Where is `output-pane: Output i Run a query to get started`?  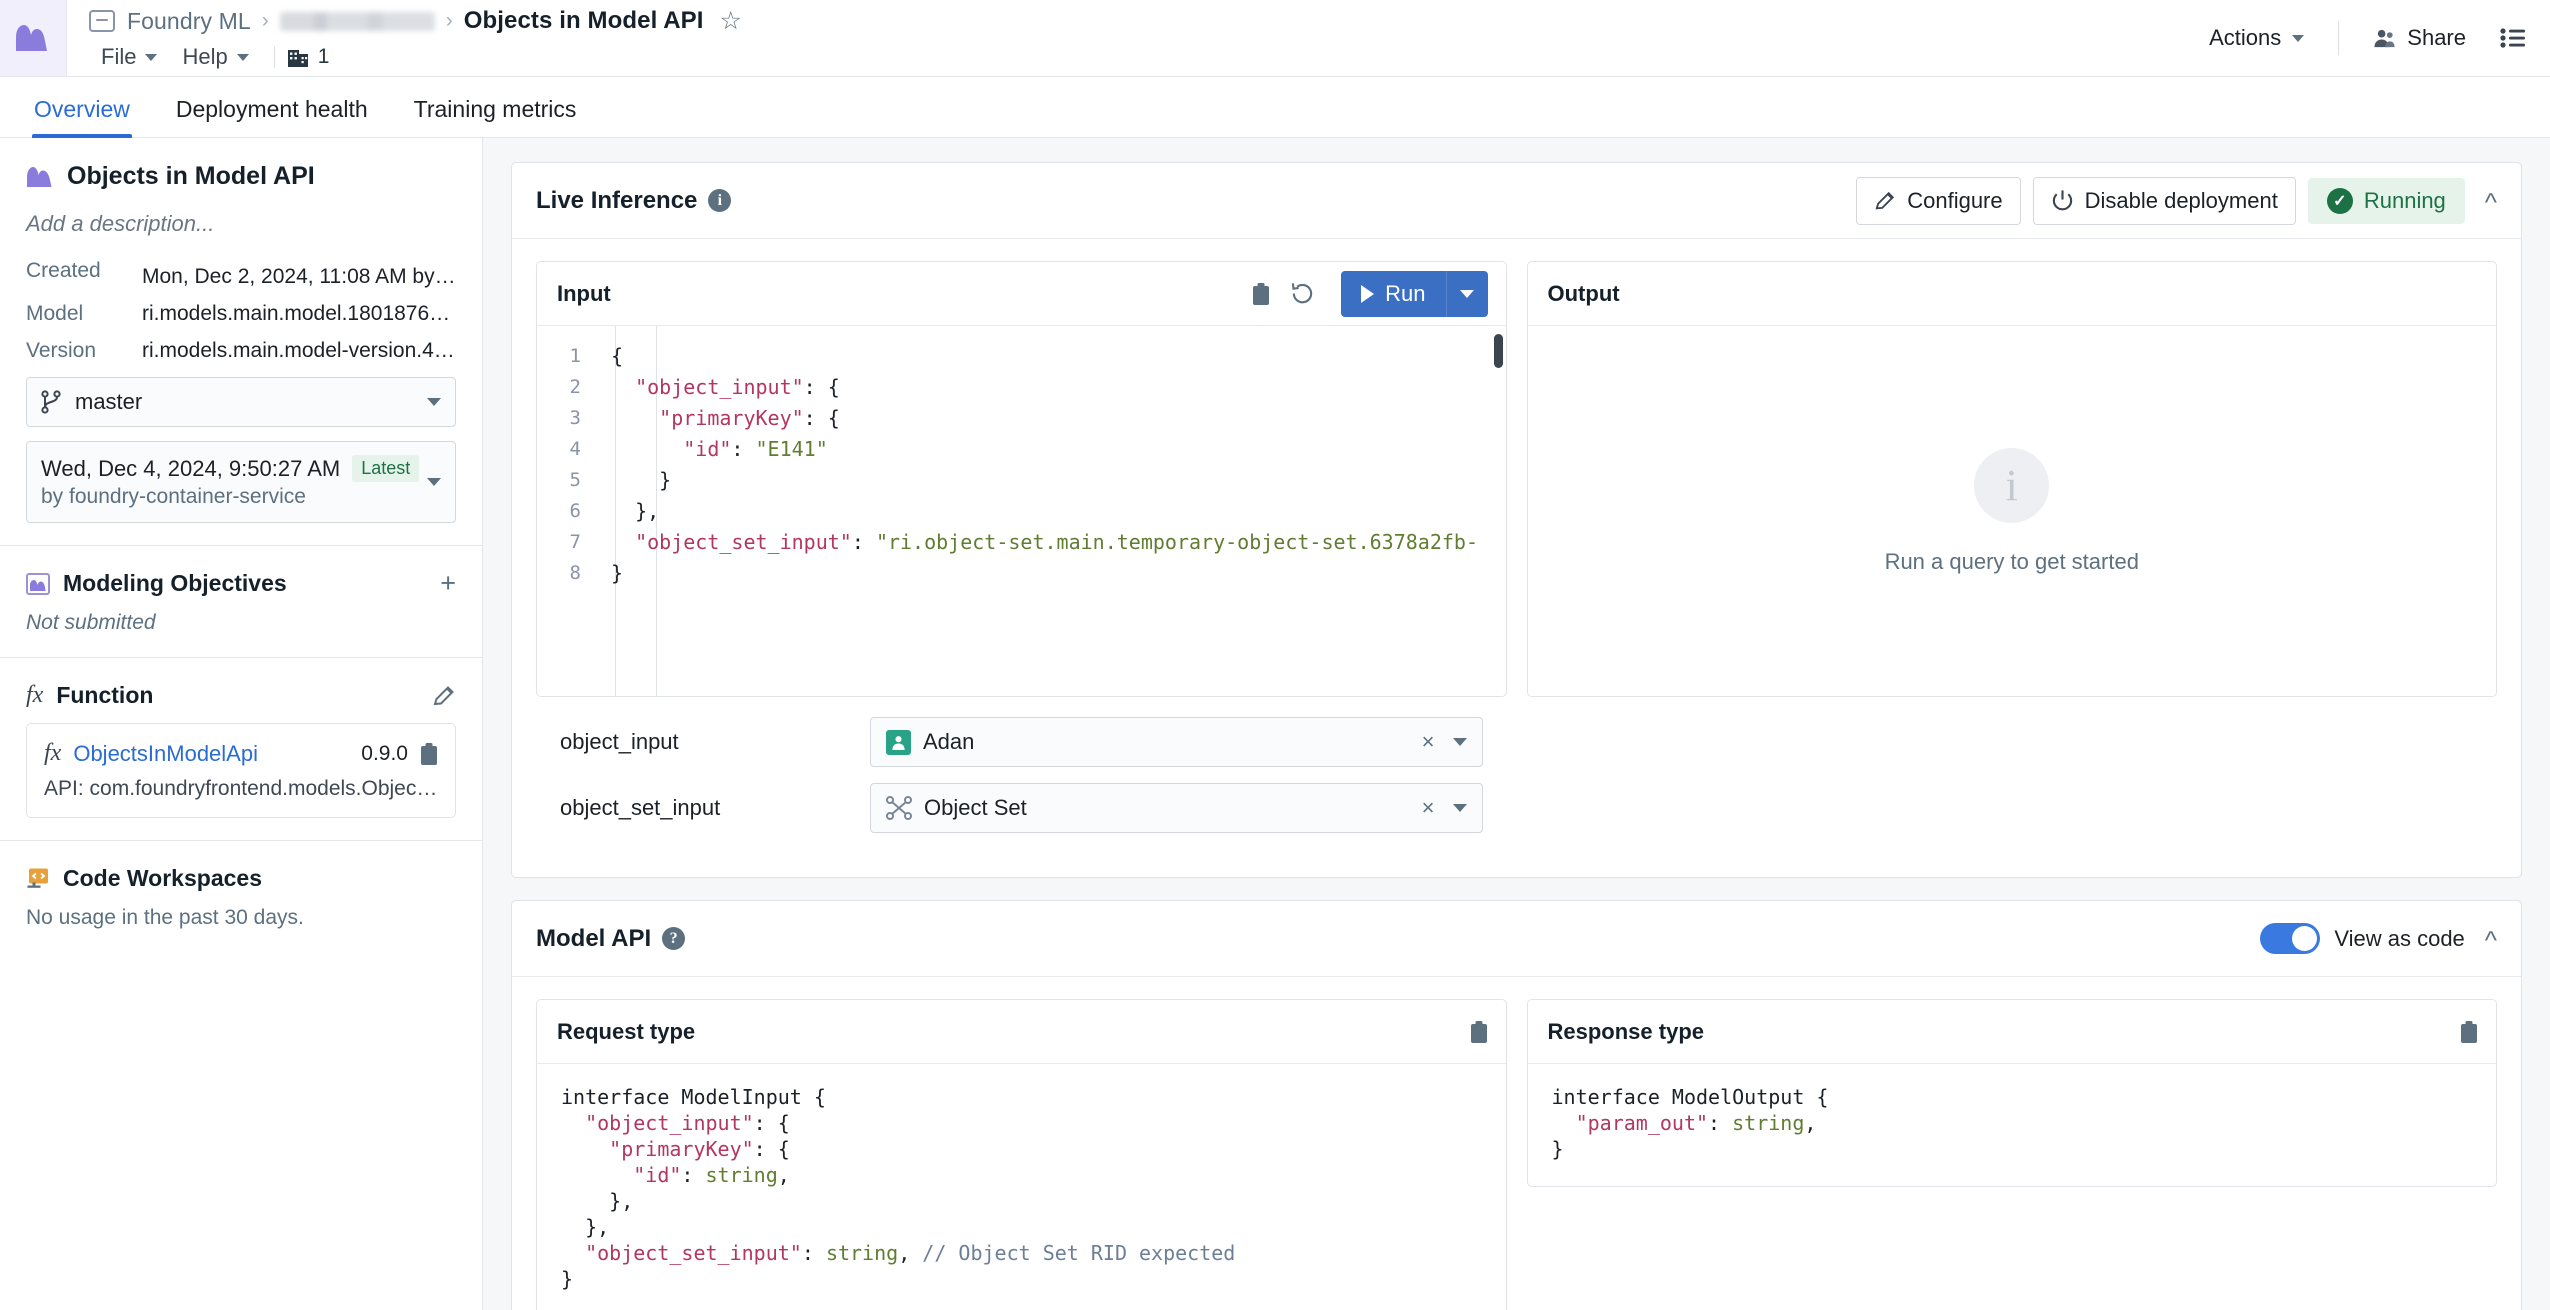 output-pane: Output i Run a query to get started is located at coordinates (2011, 479).